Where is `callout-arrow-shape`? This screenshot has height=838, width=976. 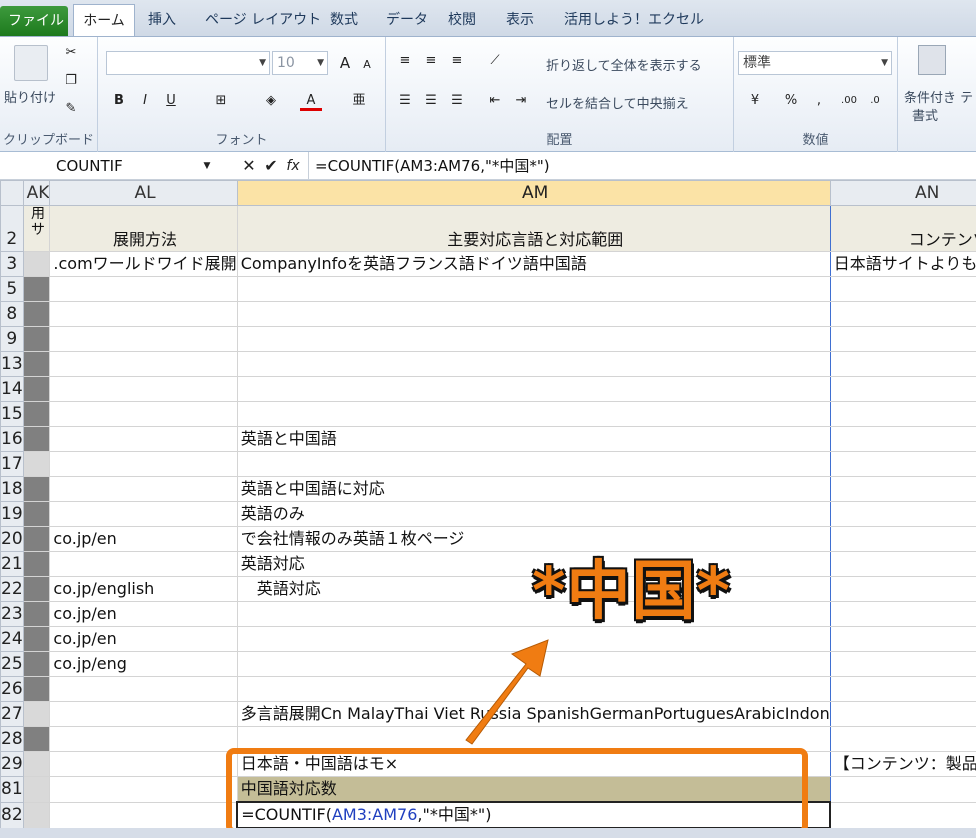 callout-arrow-shape is located at coordinates (507, 692).